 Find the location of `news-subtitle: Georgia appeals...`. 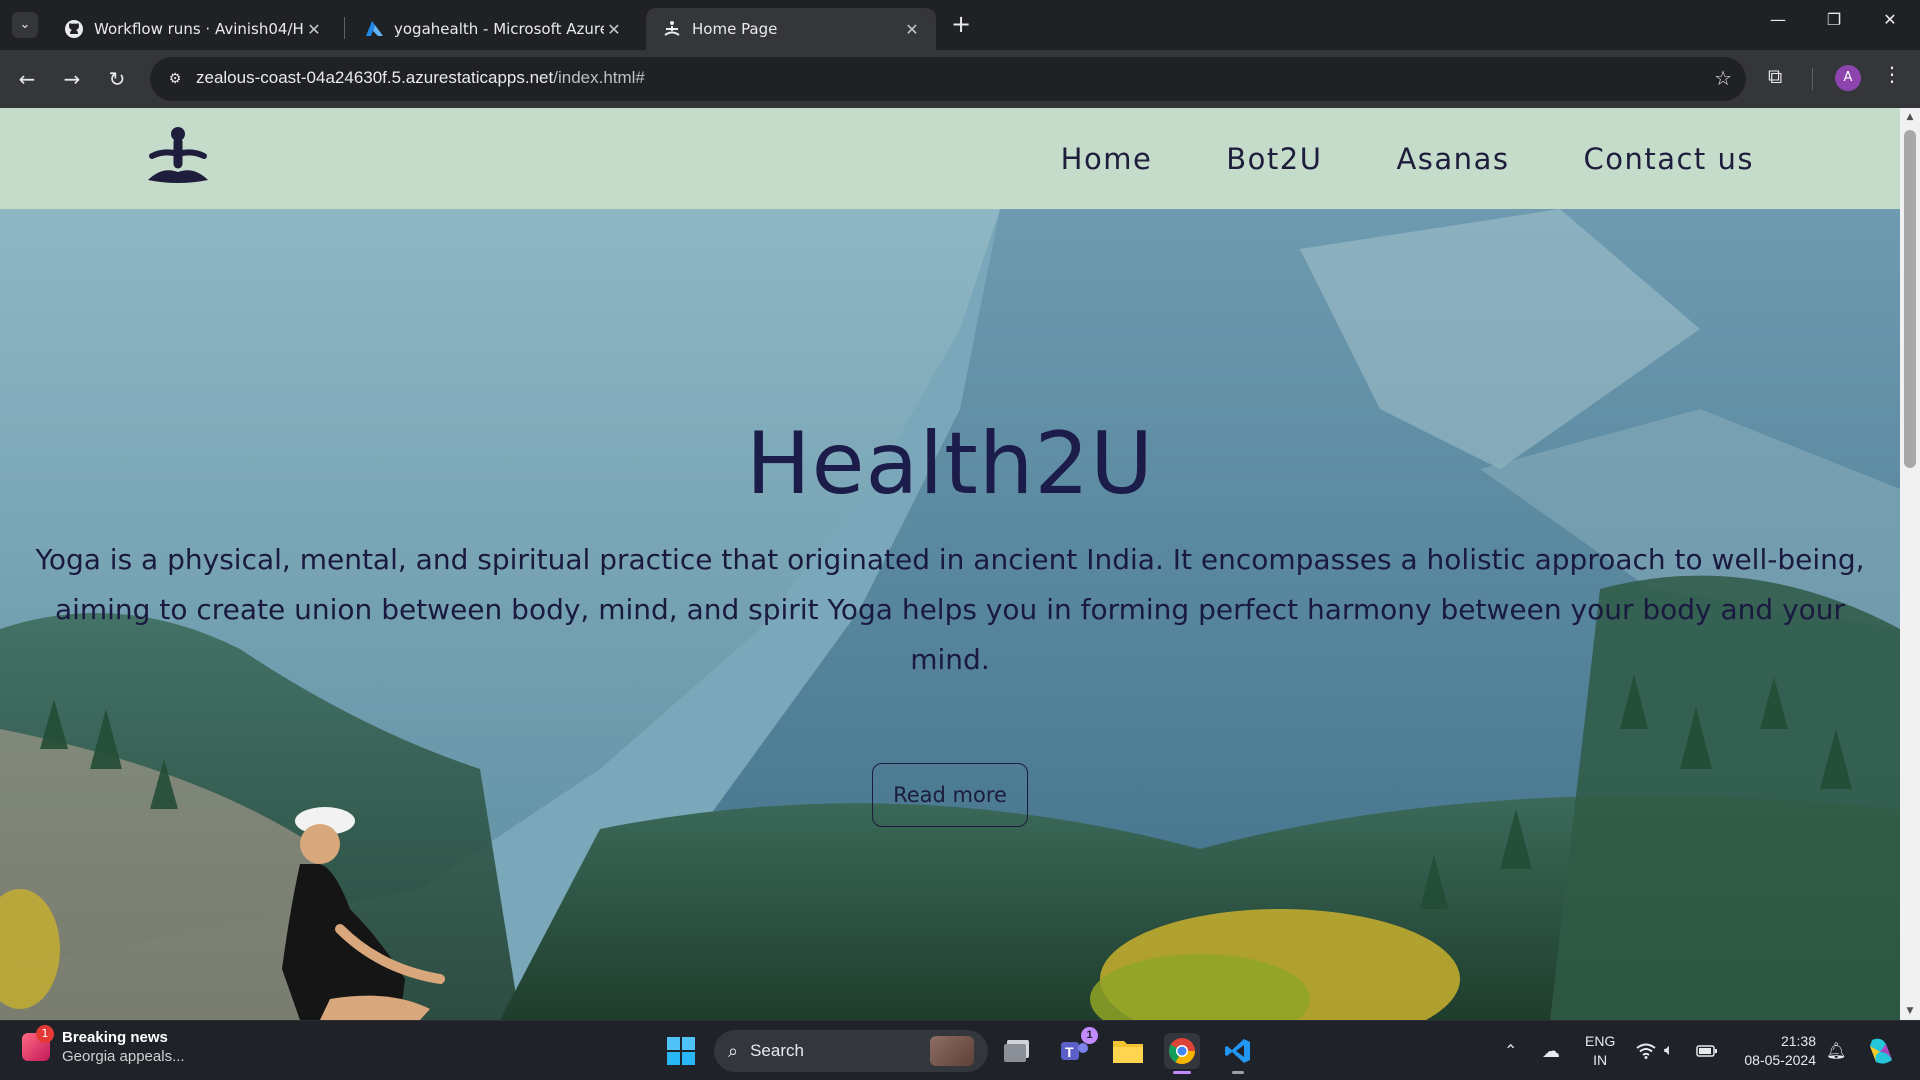

news-subtitle: Georgia appeals... is located at coordinates (123, 1056).